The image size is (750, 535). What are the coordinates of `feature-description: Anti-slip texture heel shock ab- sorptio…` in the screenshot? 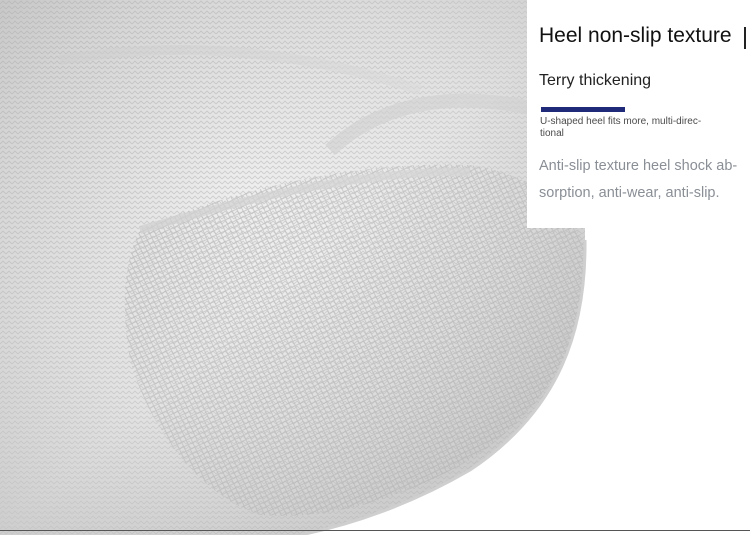 It's located at (638, 179).